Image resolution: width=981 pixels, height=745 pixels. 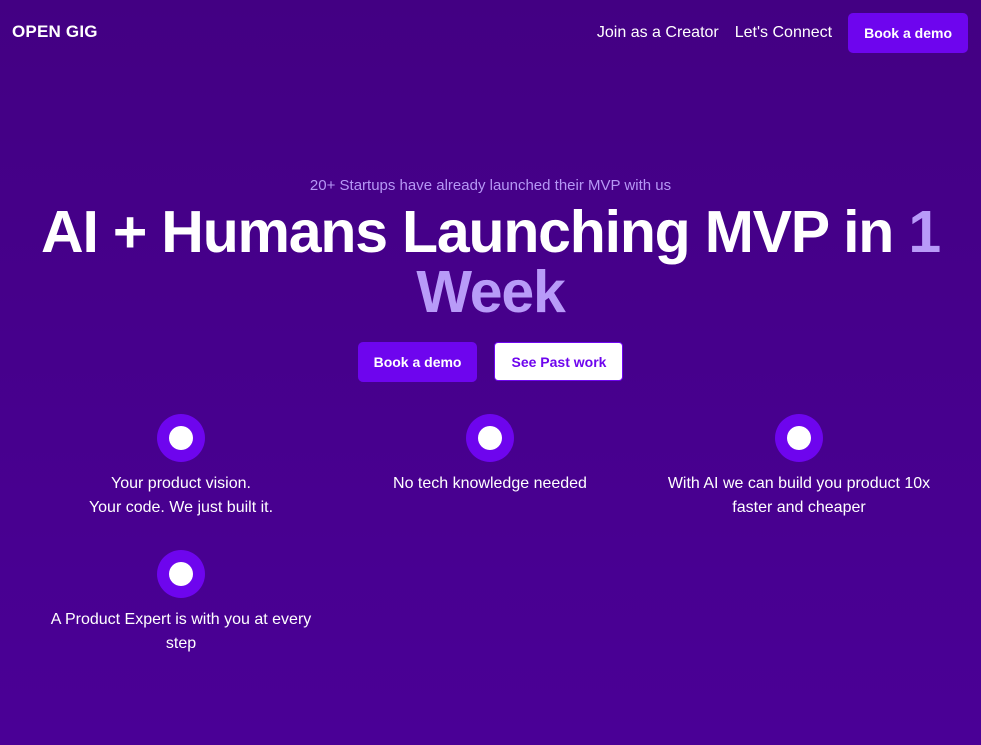 I want to click on hero-cta-row: Book a demo See Past work, so click(x=490, y=362).